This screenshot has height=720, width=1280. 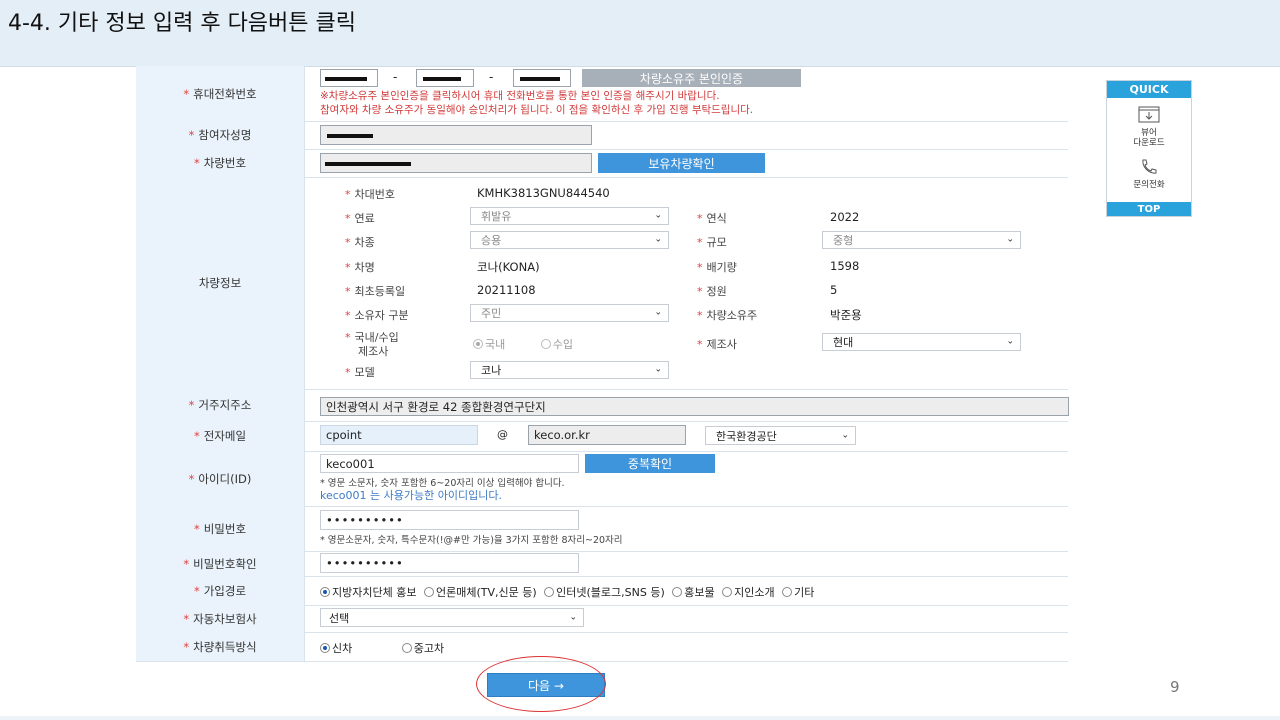 I want to click on acquisition-used-radio: 중고차, so click(x=423, y=648).